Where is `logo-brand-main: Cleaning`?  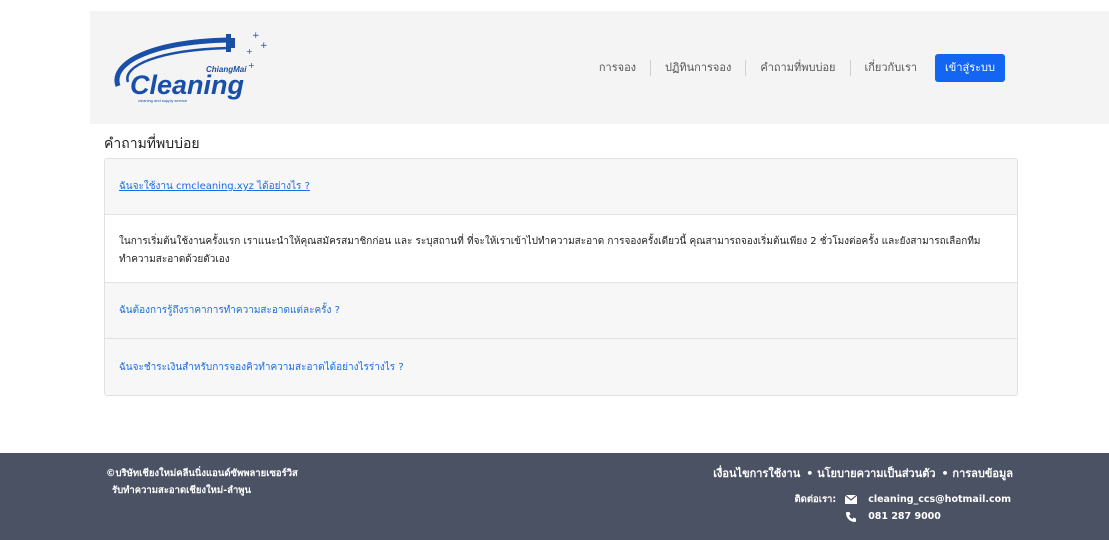
logo-brand-main: Cleaning is located at coordinates (187, 85).